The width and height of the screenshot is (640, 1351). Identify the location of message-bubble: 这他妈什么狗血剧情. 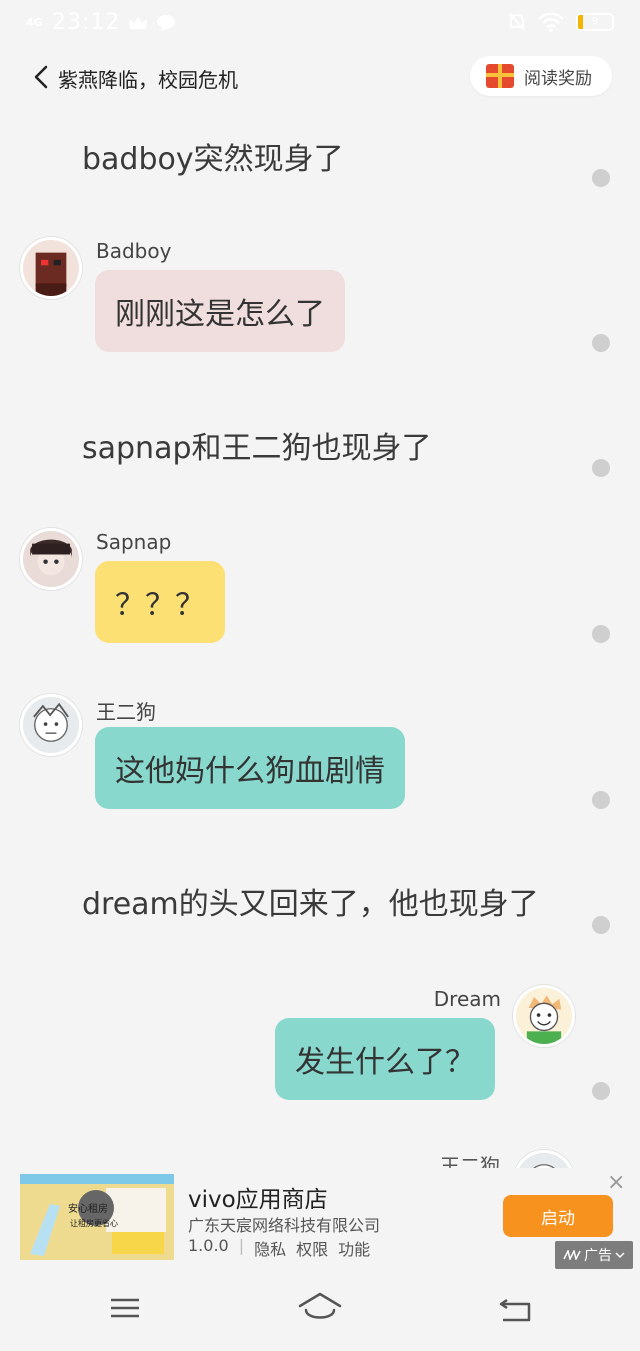
(250, 768).